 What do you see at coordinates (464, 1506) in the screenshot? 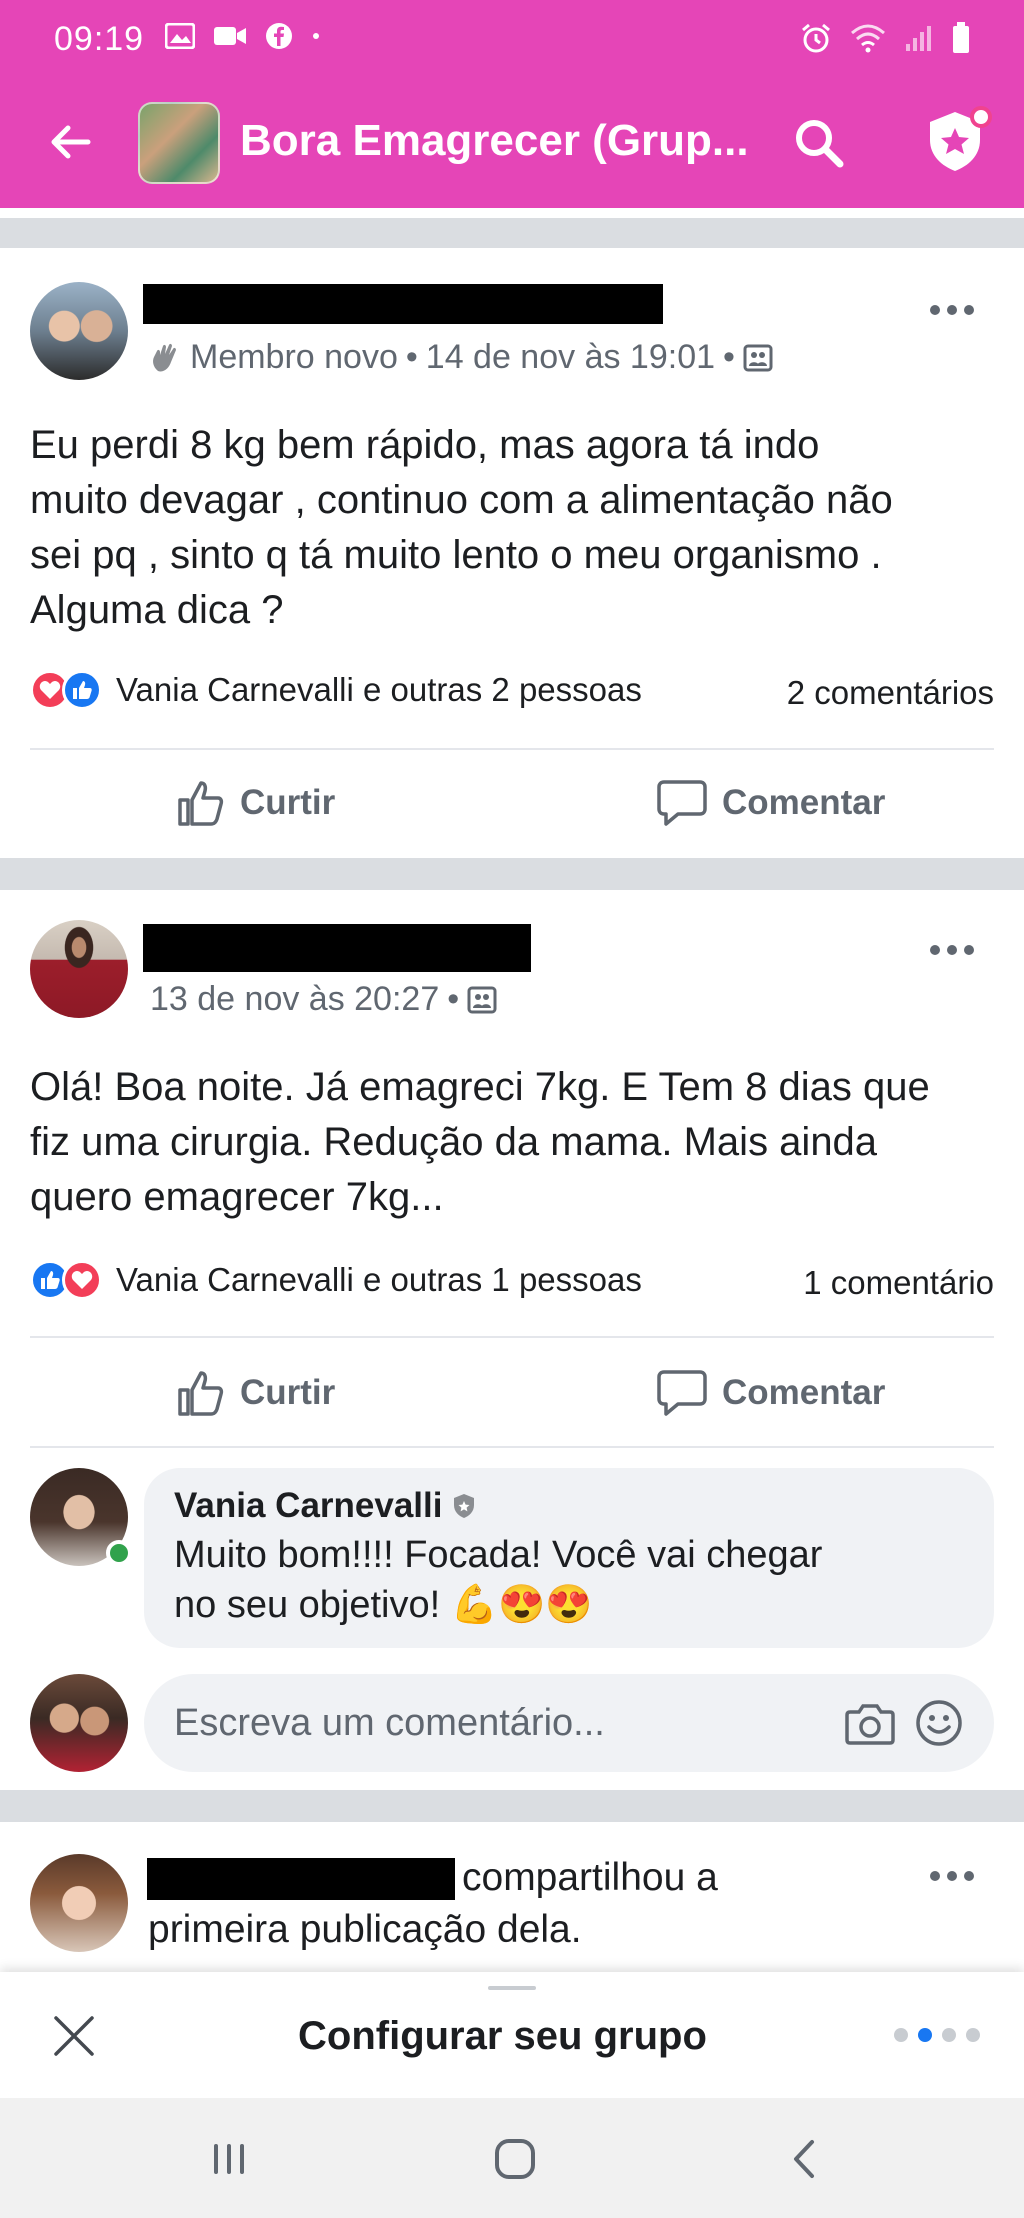
I see `admin-badge-icon` at bounding box center [464, 1506].